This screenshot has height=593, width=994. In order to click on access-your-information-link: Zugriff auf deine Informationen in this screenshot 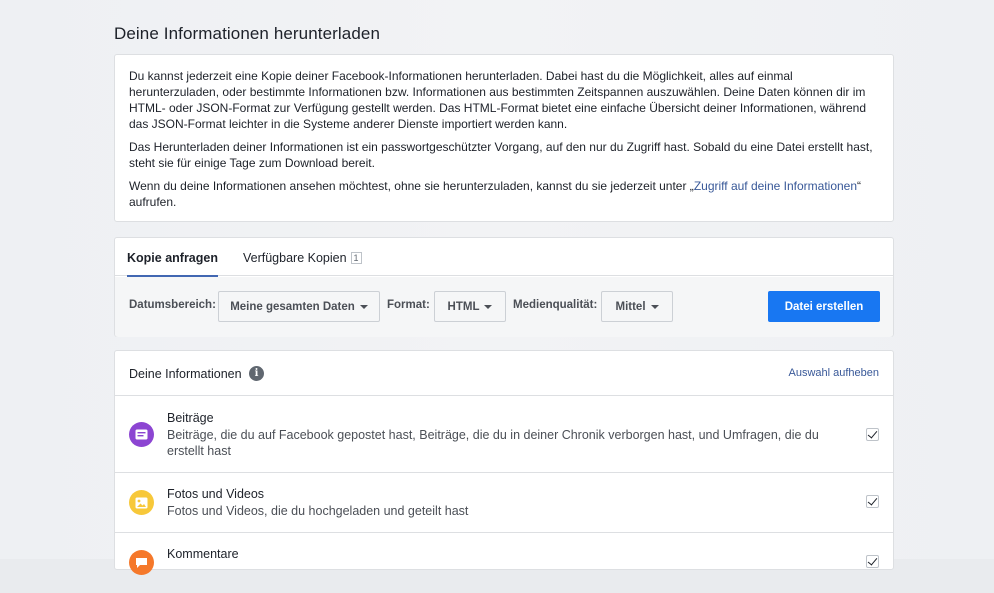, I will do `click(775, 186)`.